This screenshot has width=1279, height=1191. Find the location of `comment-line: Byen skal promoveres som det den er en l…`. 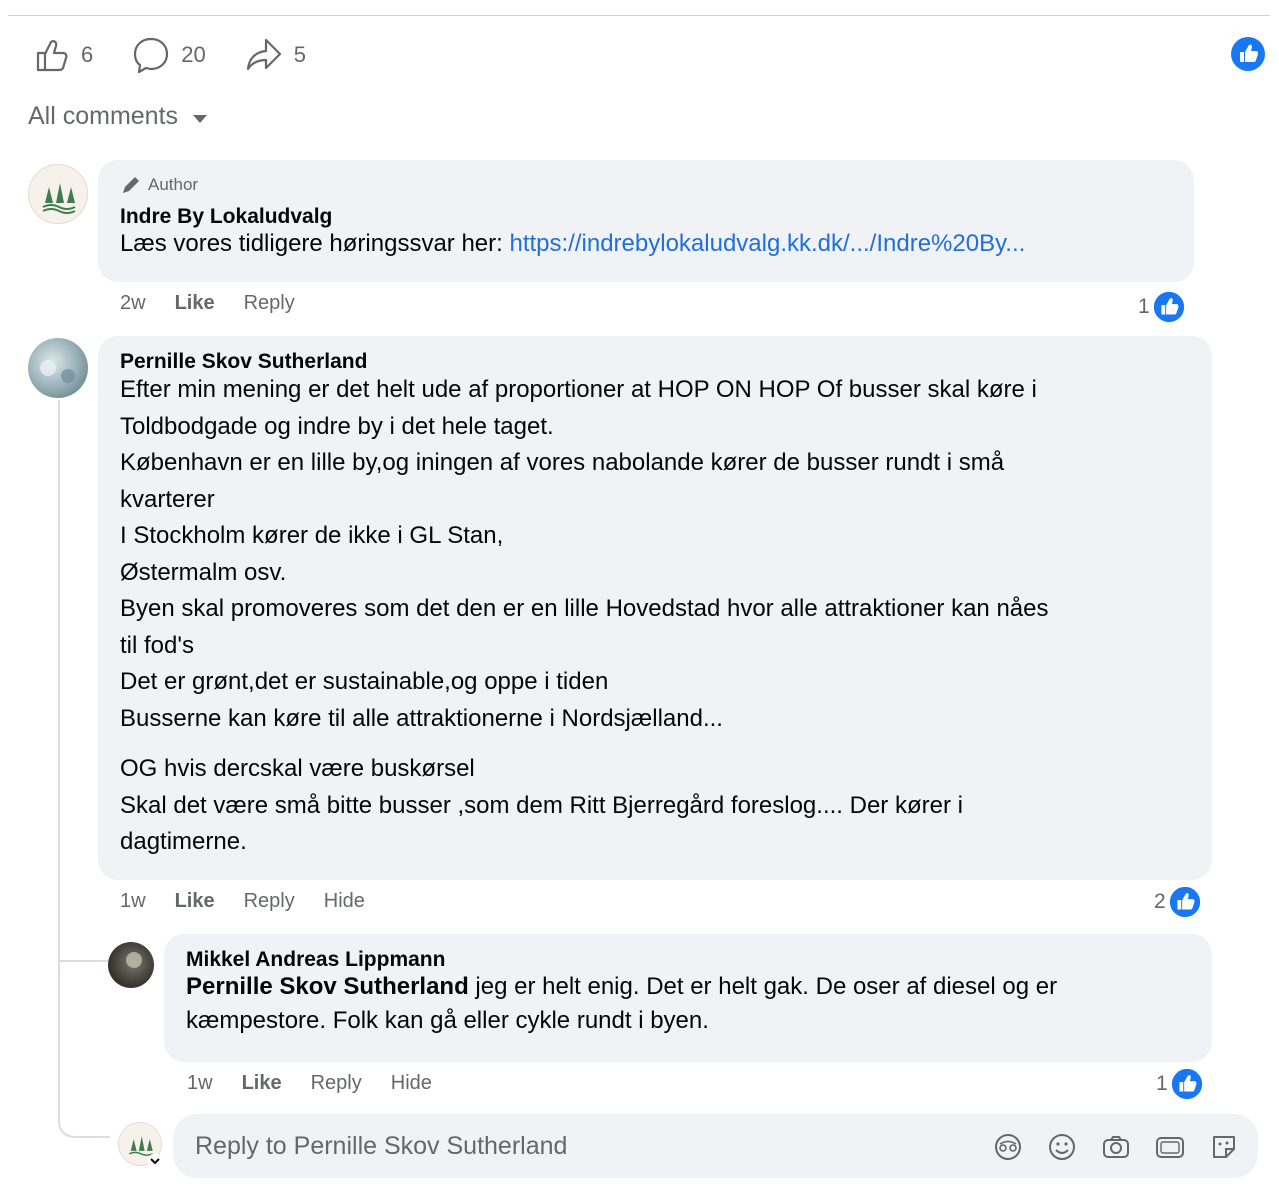

comment-line: Byen skal promoveres som det den er en l… is located at coordinates (584, 608).